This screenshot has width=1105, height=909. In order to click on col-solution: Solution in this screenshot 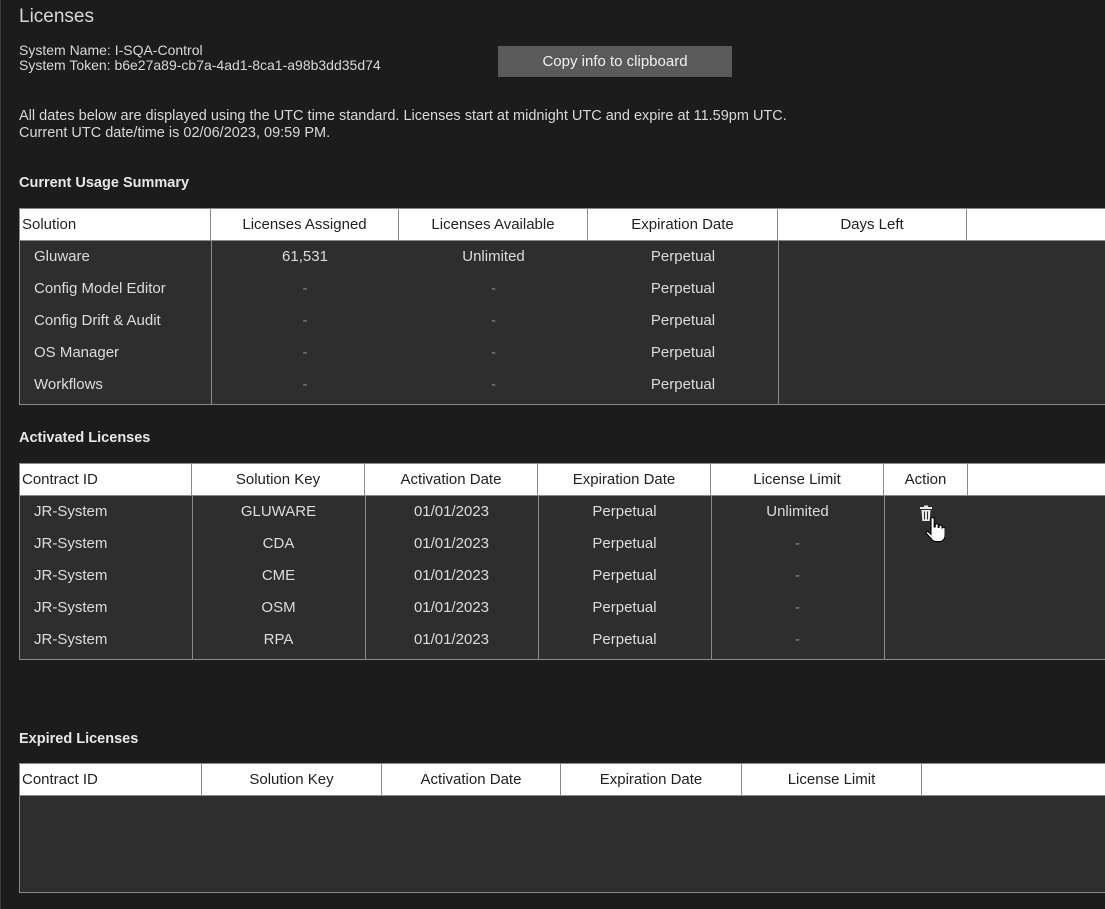, I will do `click(115, 224)`.